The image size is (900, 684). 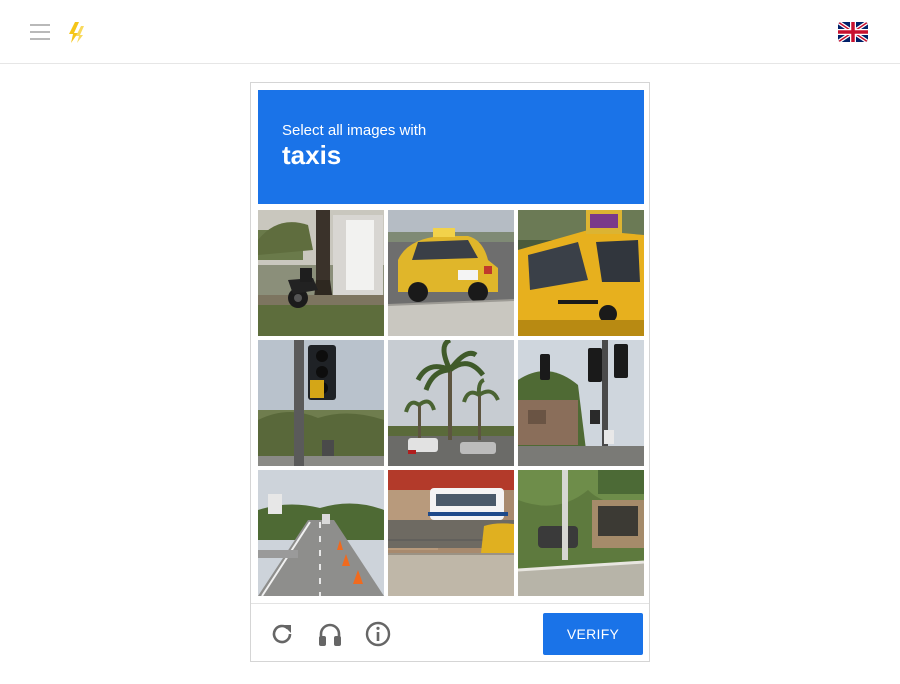 I want to click on top-bar, so click(x=450, y=32).